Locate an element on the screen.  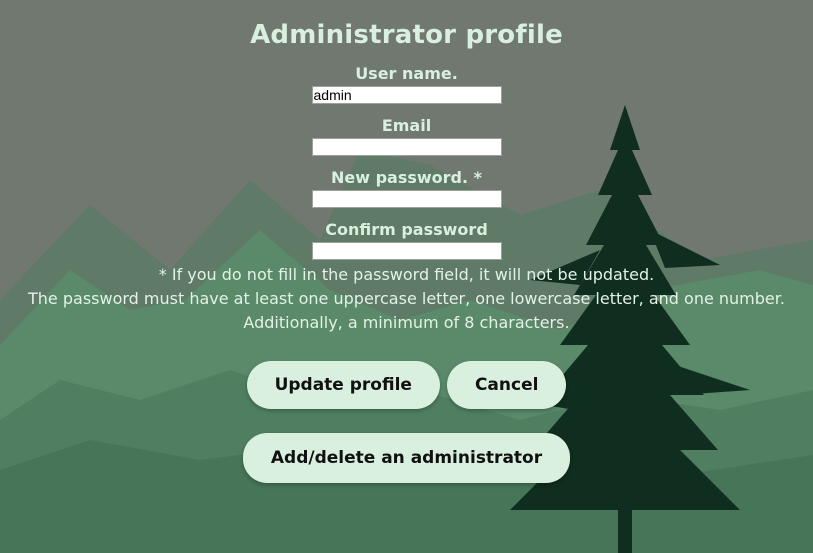
update-profile-button: Update profile is located at coordinates (343, 385).